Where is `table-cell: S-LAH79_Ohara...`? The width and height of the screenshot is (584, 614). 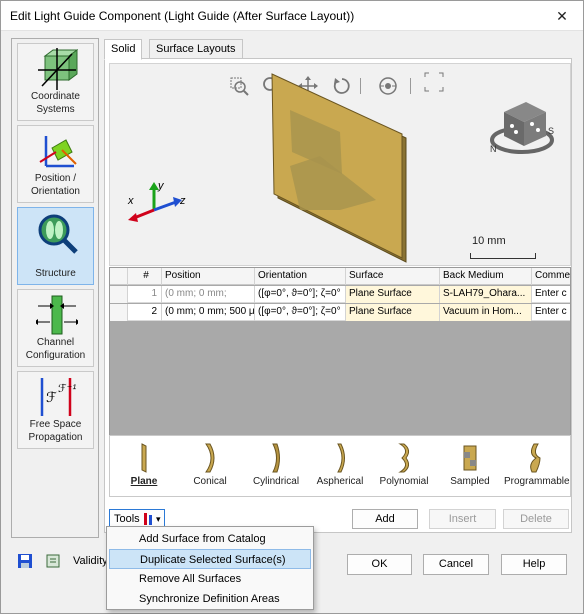 table-cell: S-LAH79_Ohara... is located at coordinates (486, 294).